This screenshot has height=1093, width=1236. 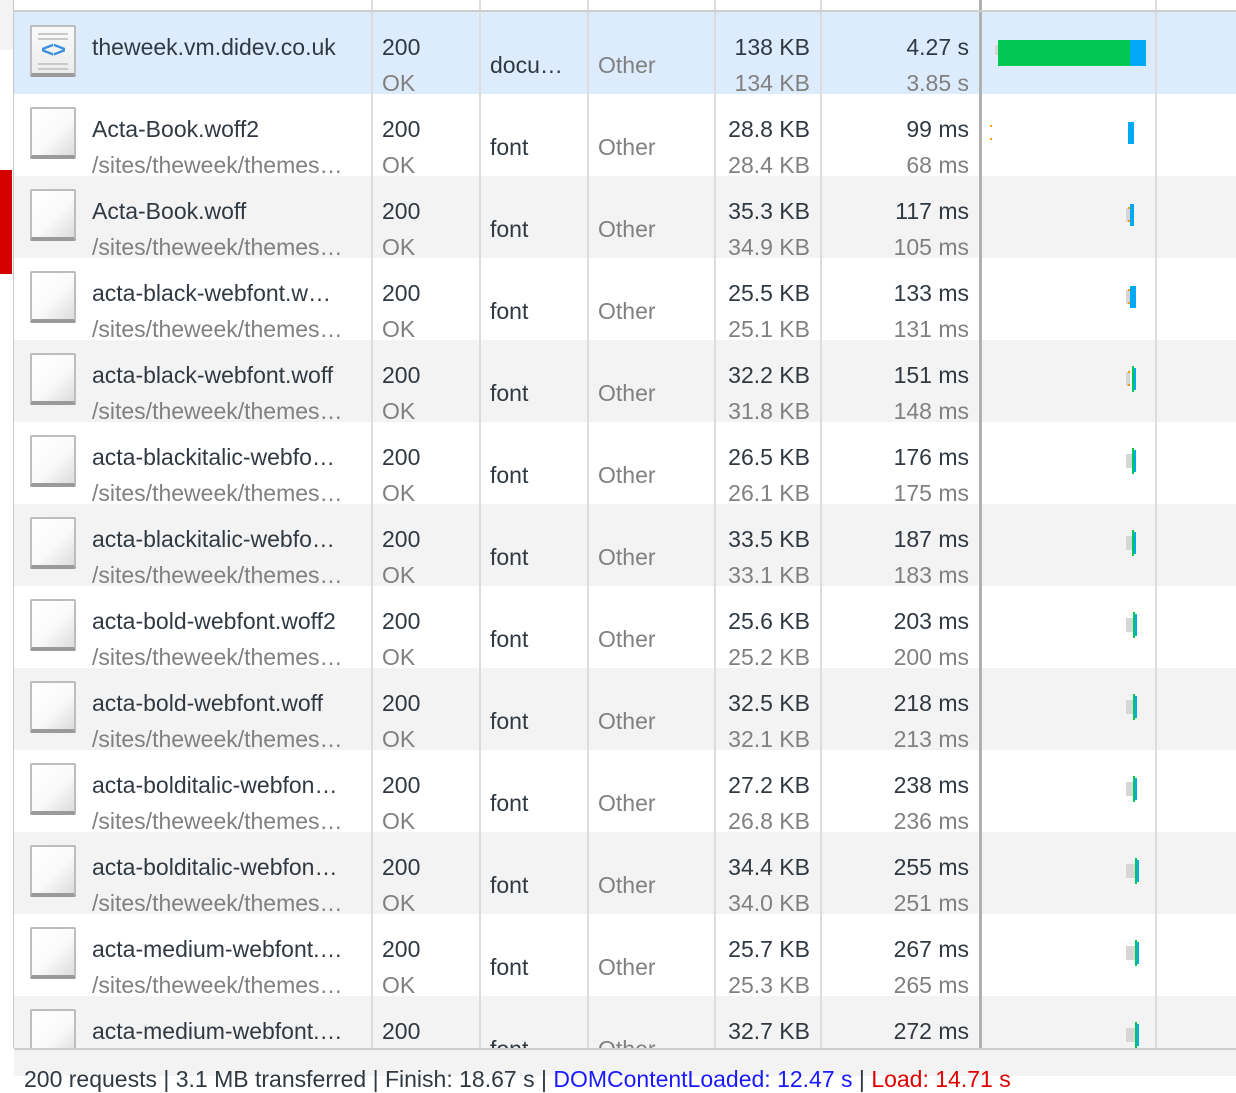 What do you see at coordinates (427, 5) in the screenshot?
I see `column-status` at bounding box center [427, 5].